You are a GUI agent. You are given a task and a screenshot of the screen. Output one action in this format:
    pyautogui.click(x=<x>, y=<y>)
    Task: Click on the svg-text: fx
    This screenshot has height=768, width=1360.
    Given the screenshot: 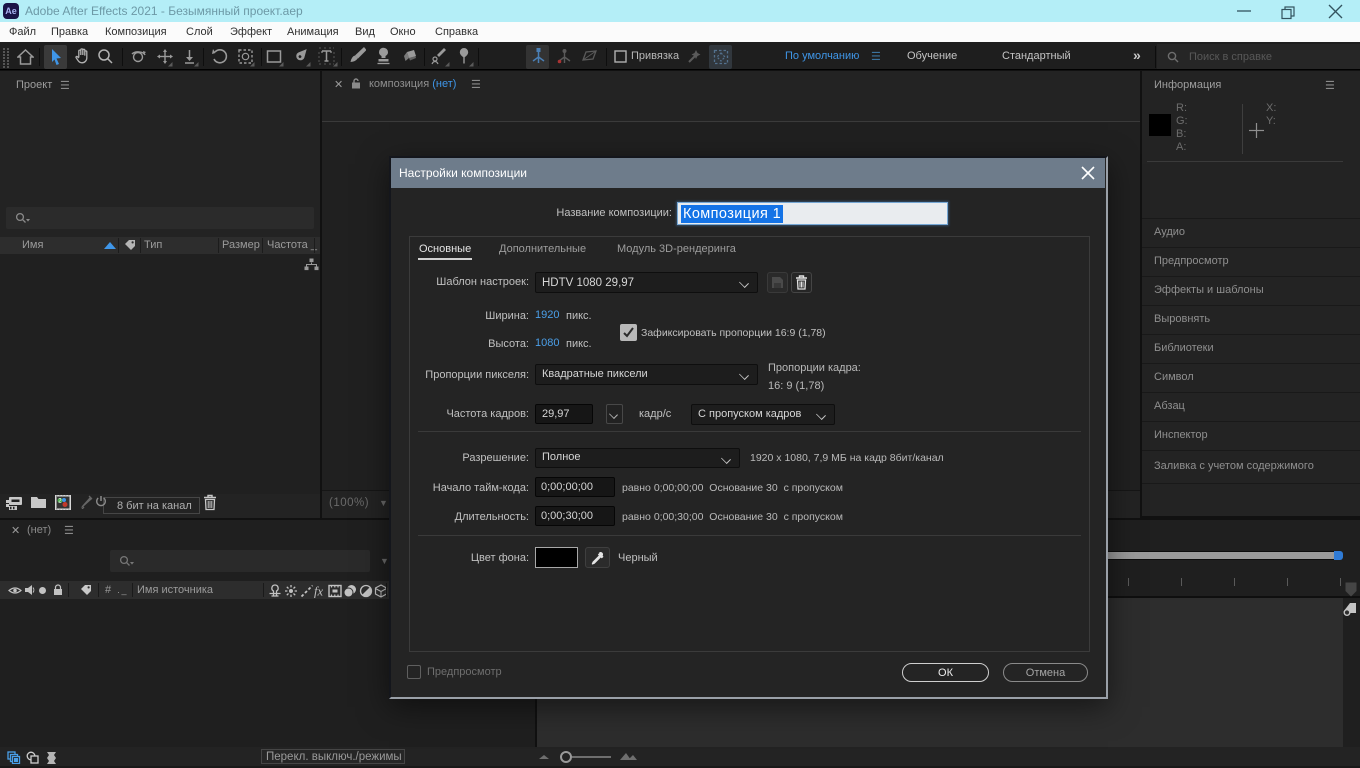 What is the action you would take?
    pyautogui.click(x=318, y=592)
    